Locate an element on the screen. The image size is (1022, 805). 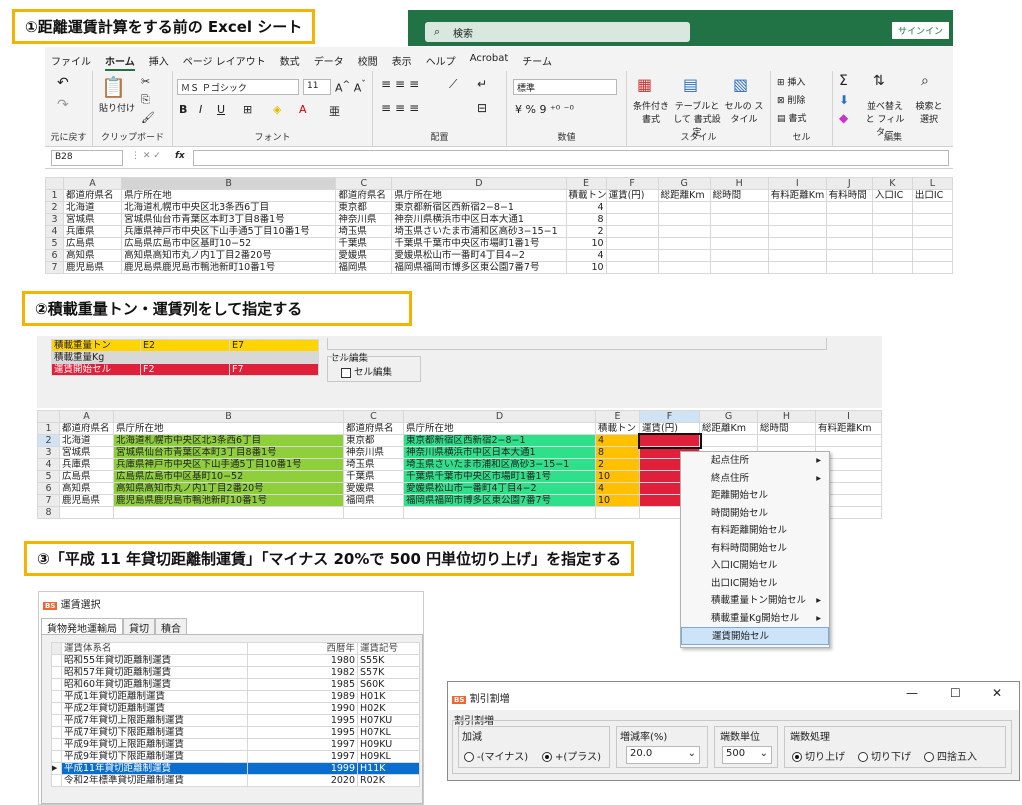
fill-color-icon: ◈ is located at coordinates (277, 109).